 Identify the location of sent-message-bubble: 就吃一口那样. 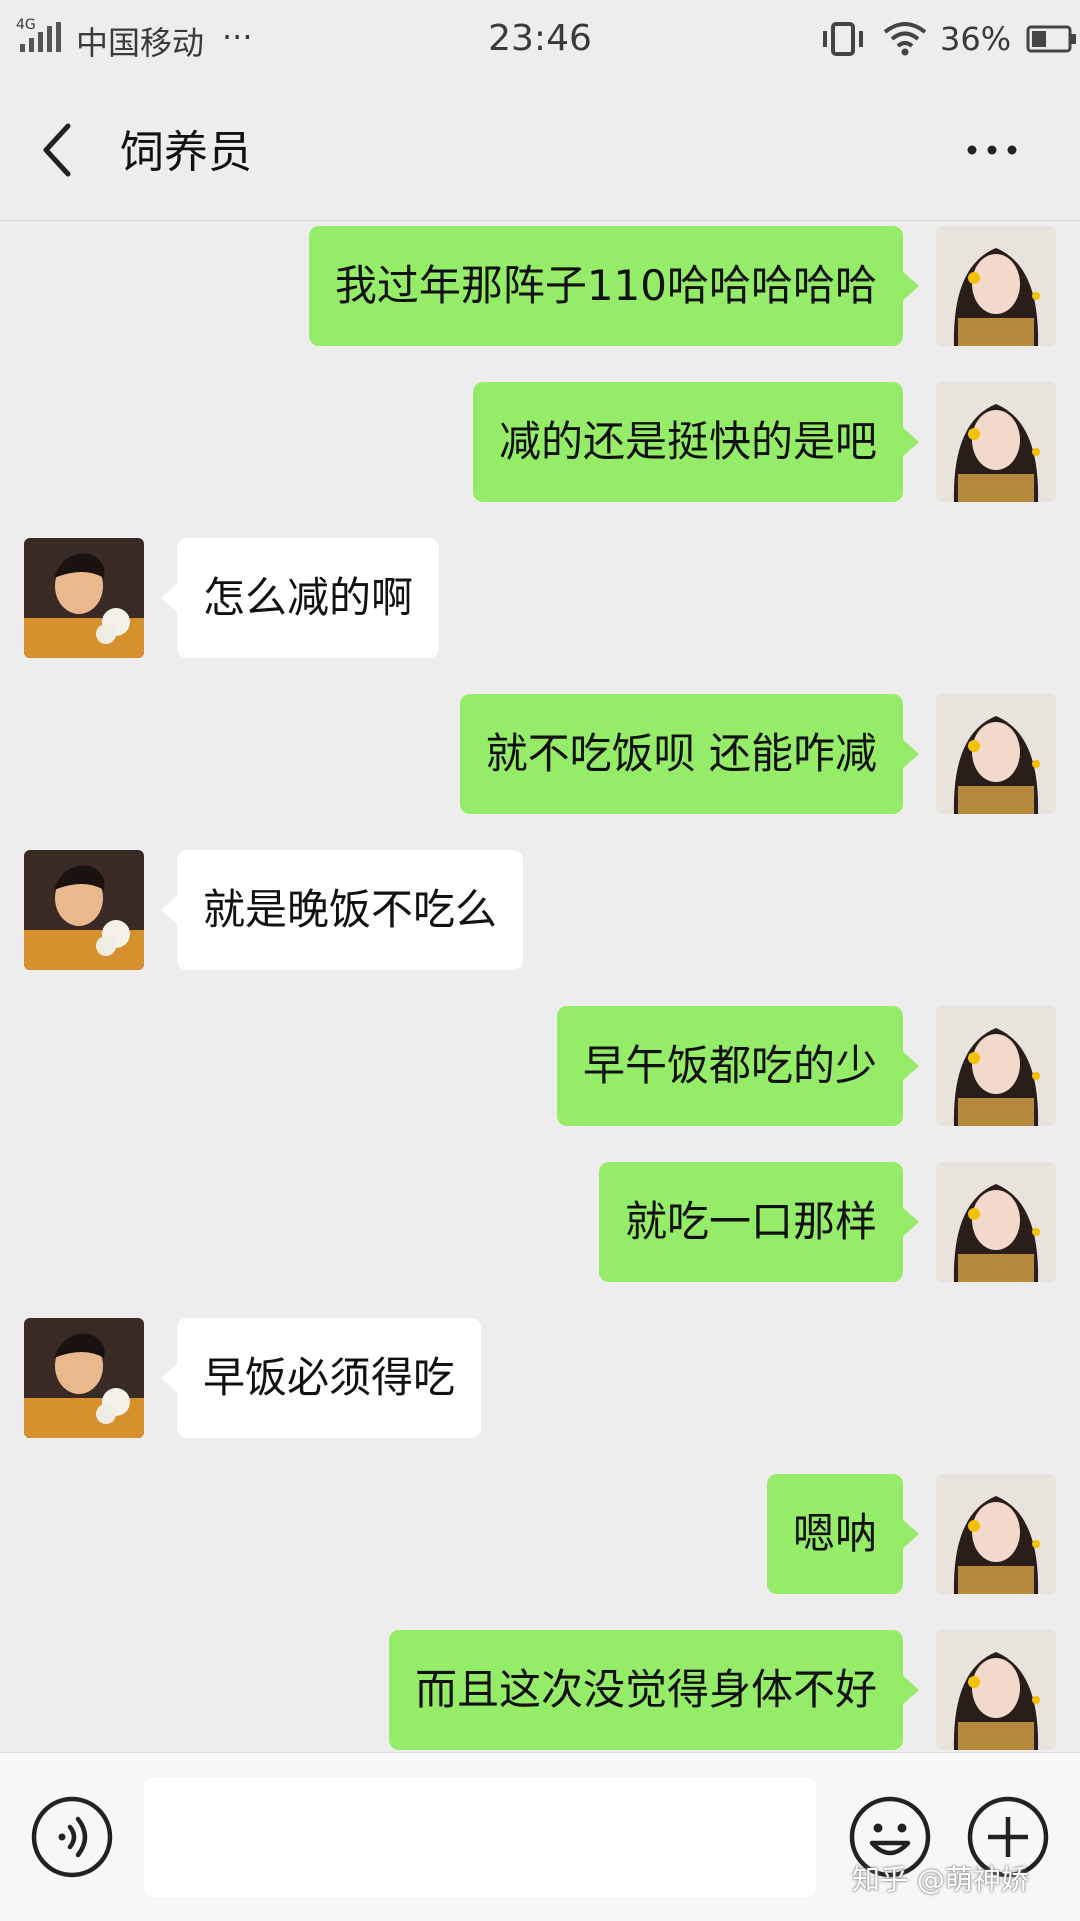
(759, 1222).